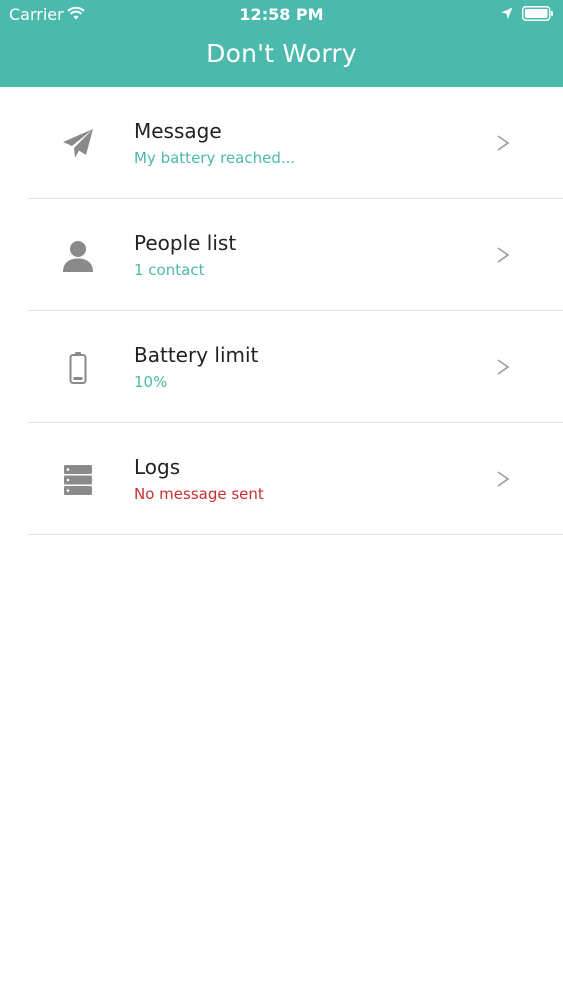 This screenshot has width=563, height=1000. I want to click on list-item-battery-limit: Battery limit 10%, so click(281, 367).